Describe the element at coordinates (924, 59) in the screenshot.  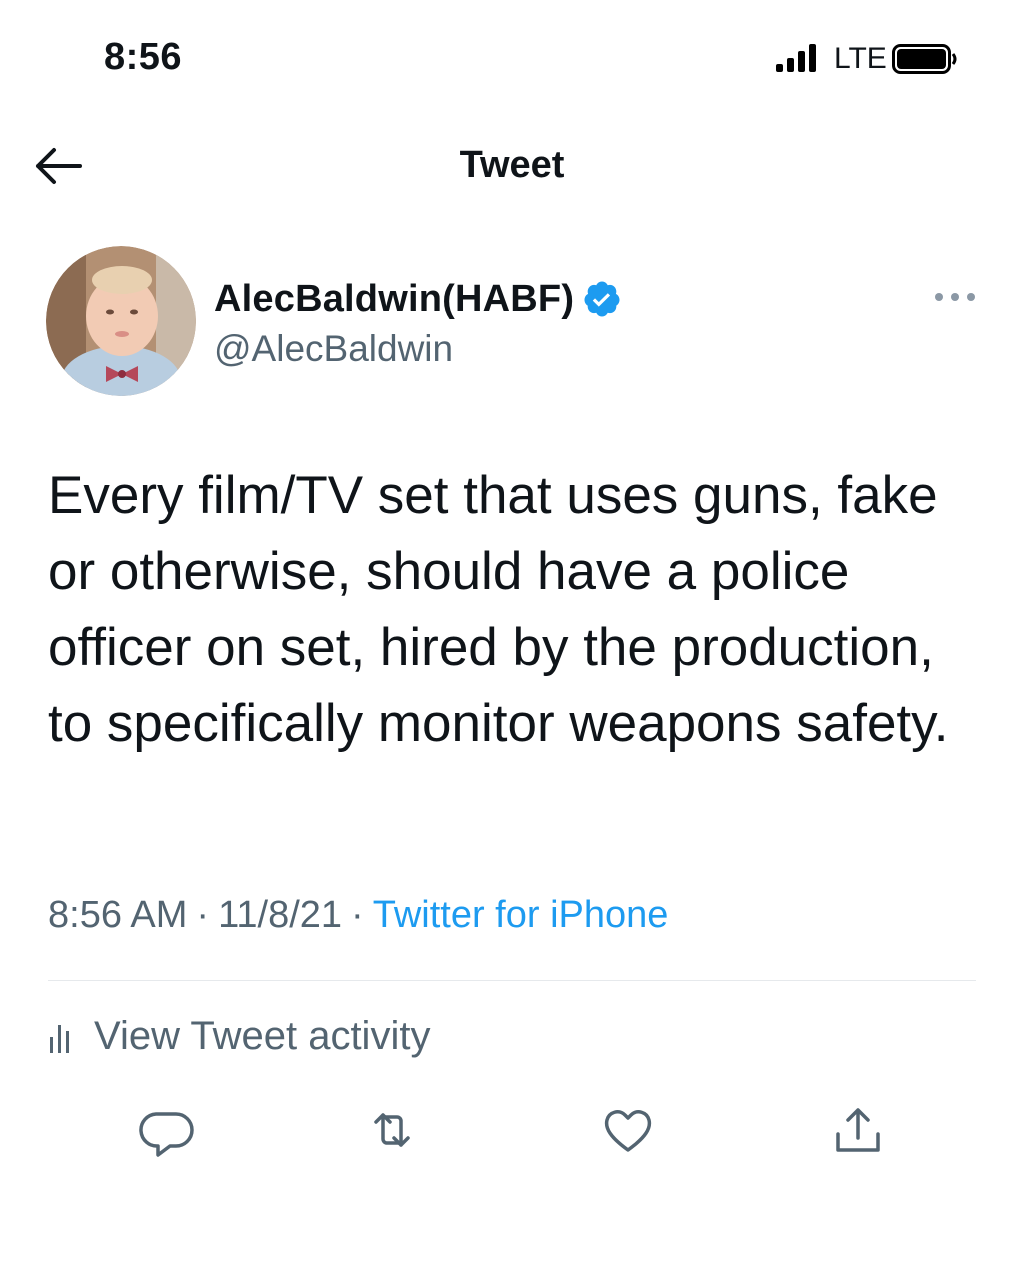
I see `battery-icon` at that location.